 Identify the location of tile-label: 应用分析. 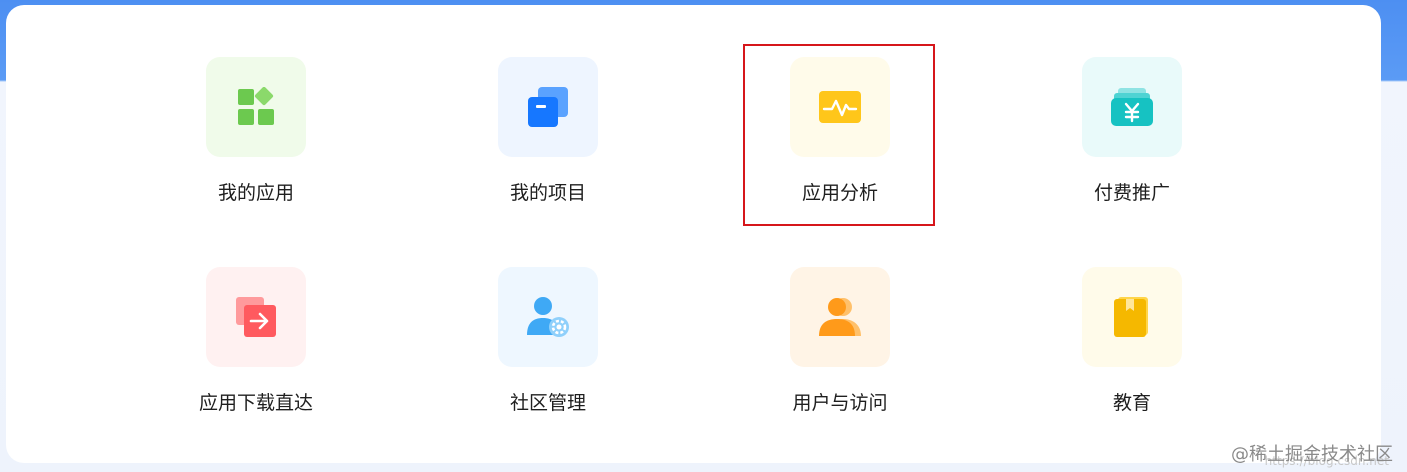
(839, 193).